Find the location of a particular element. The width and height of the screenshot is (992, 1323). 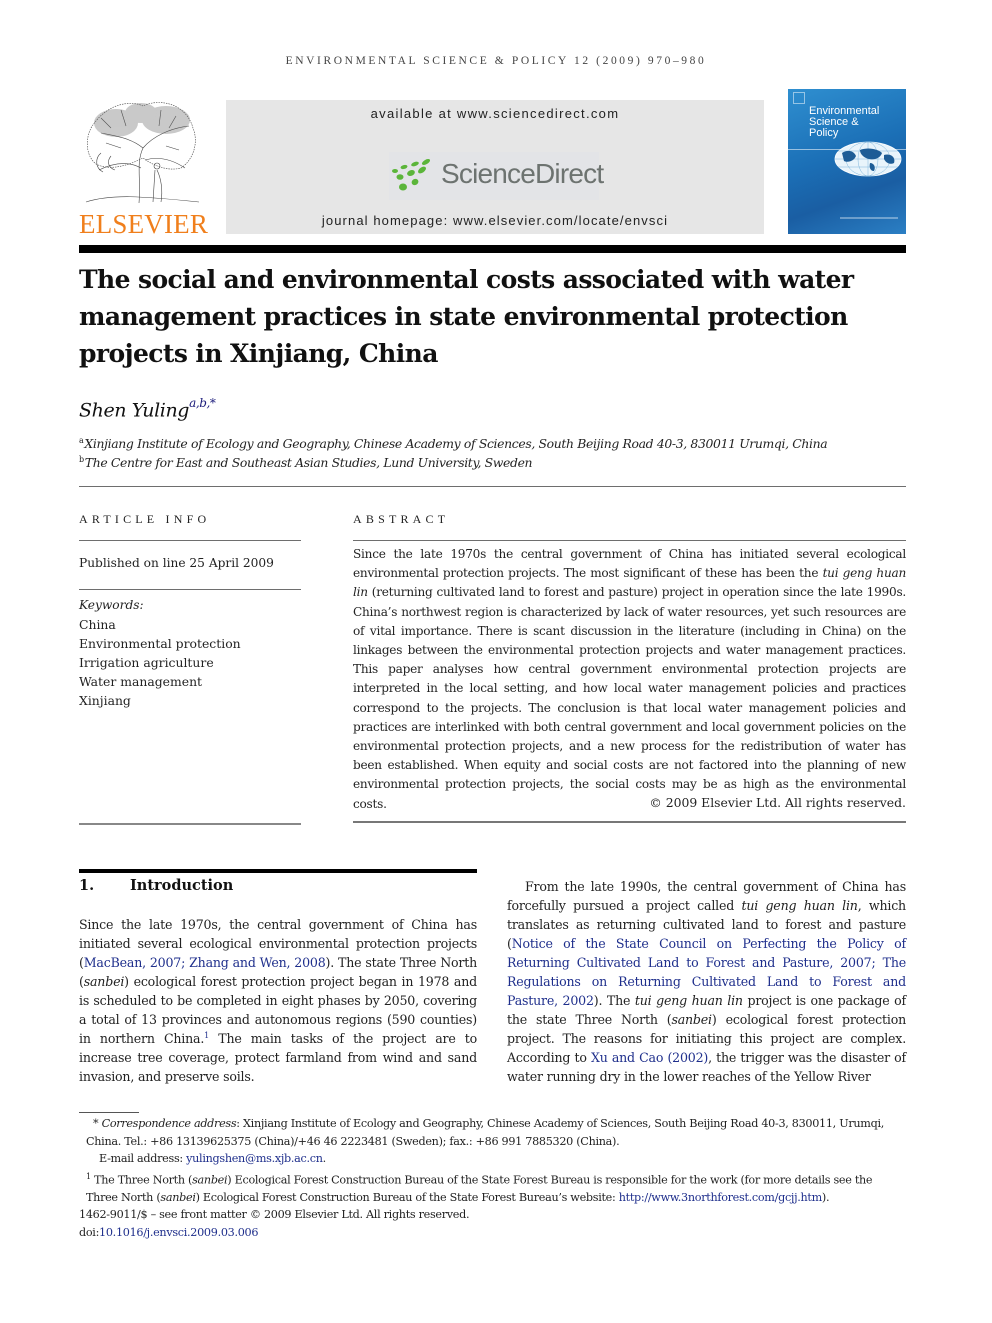

keyword-item: Environmental protection is located at coordinates (160, 643).